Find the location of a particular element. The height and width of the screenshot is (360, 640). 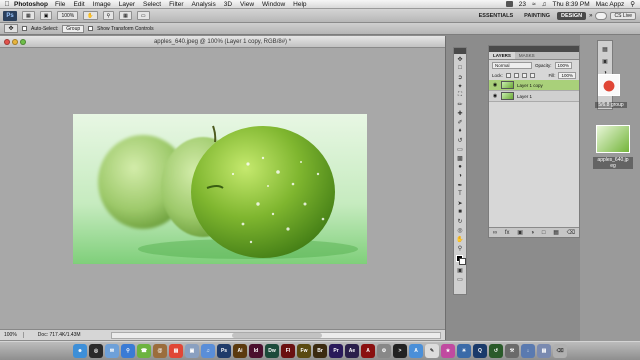

time-machine-dock-icon: ↺ is located at coordinates (496, 351).